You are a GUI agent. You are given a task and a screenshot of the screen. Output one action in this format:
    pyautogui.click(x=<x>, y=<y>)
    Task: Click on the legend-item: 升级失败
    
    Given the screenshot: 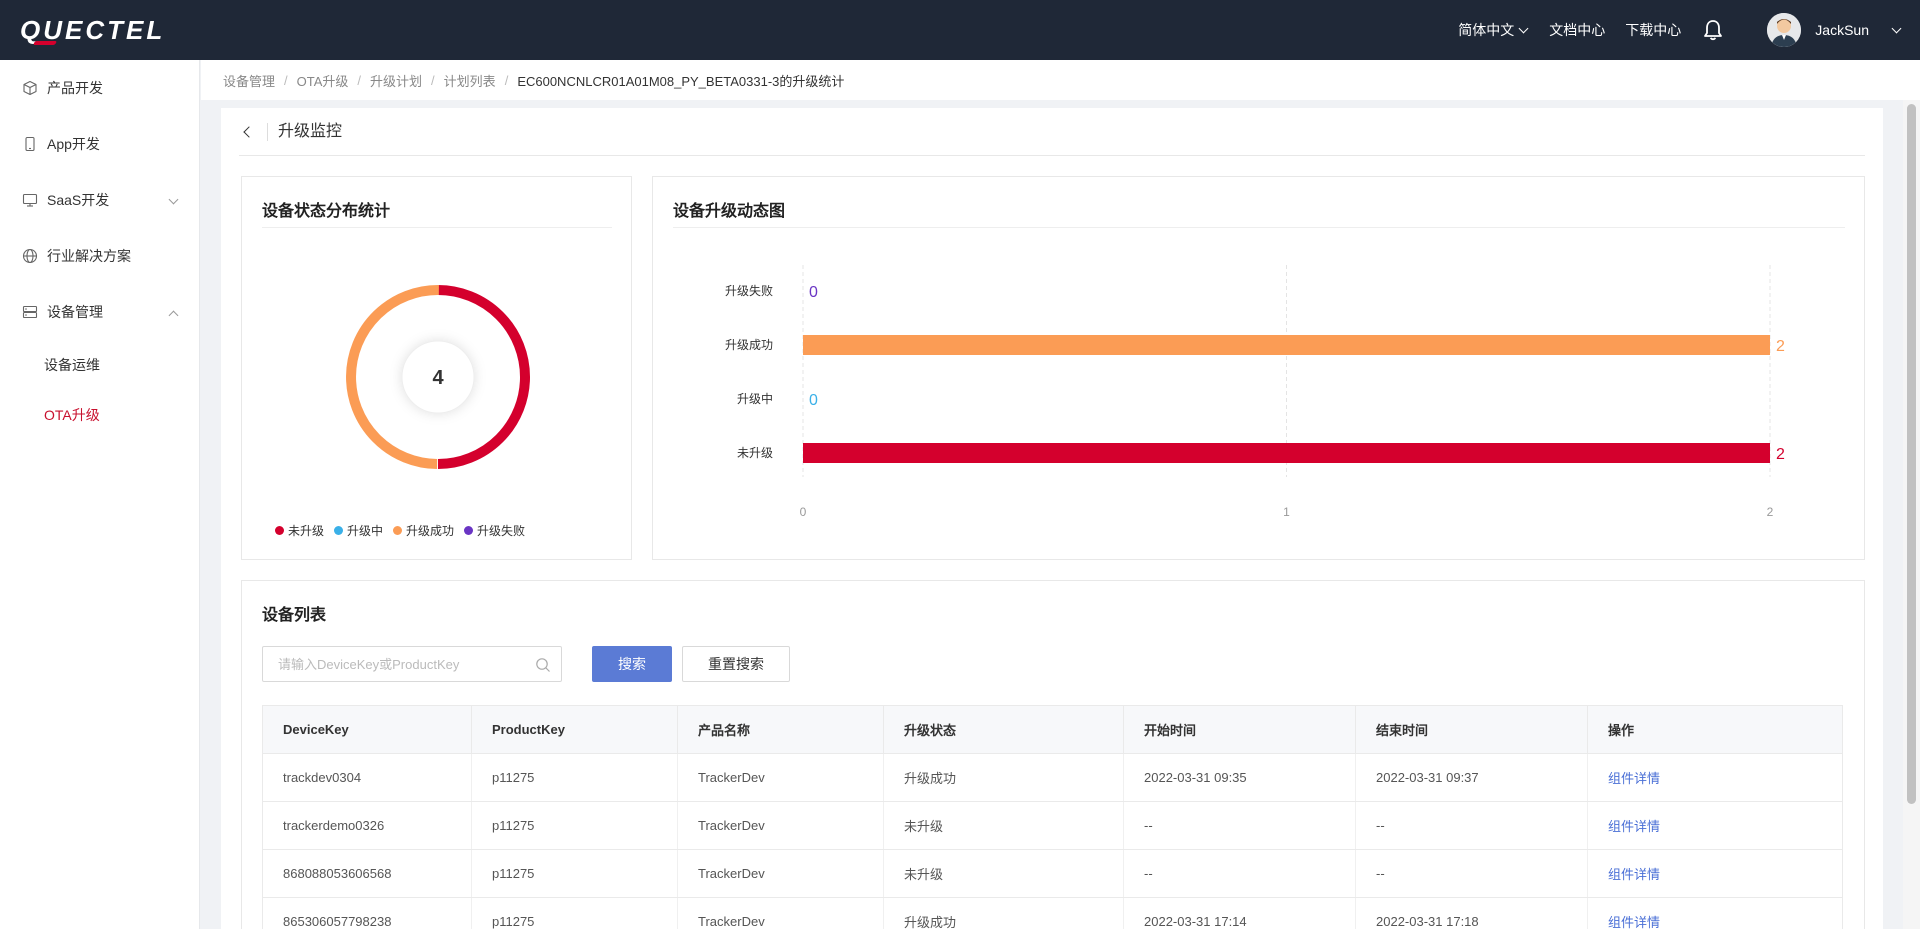 What is the action you would take?
    pyautogui.click(x=494, y=530)
    